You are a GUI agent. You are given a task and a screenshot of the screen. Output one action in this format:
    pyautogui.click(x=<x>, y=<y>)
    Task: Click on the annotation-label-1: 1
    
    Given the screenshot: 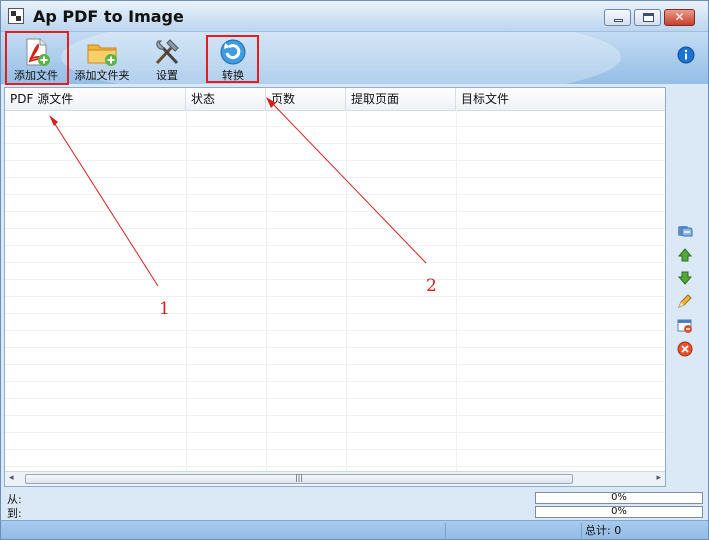 What is the action you would take?
    pyautogui.click(x=164, y=309)
    